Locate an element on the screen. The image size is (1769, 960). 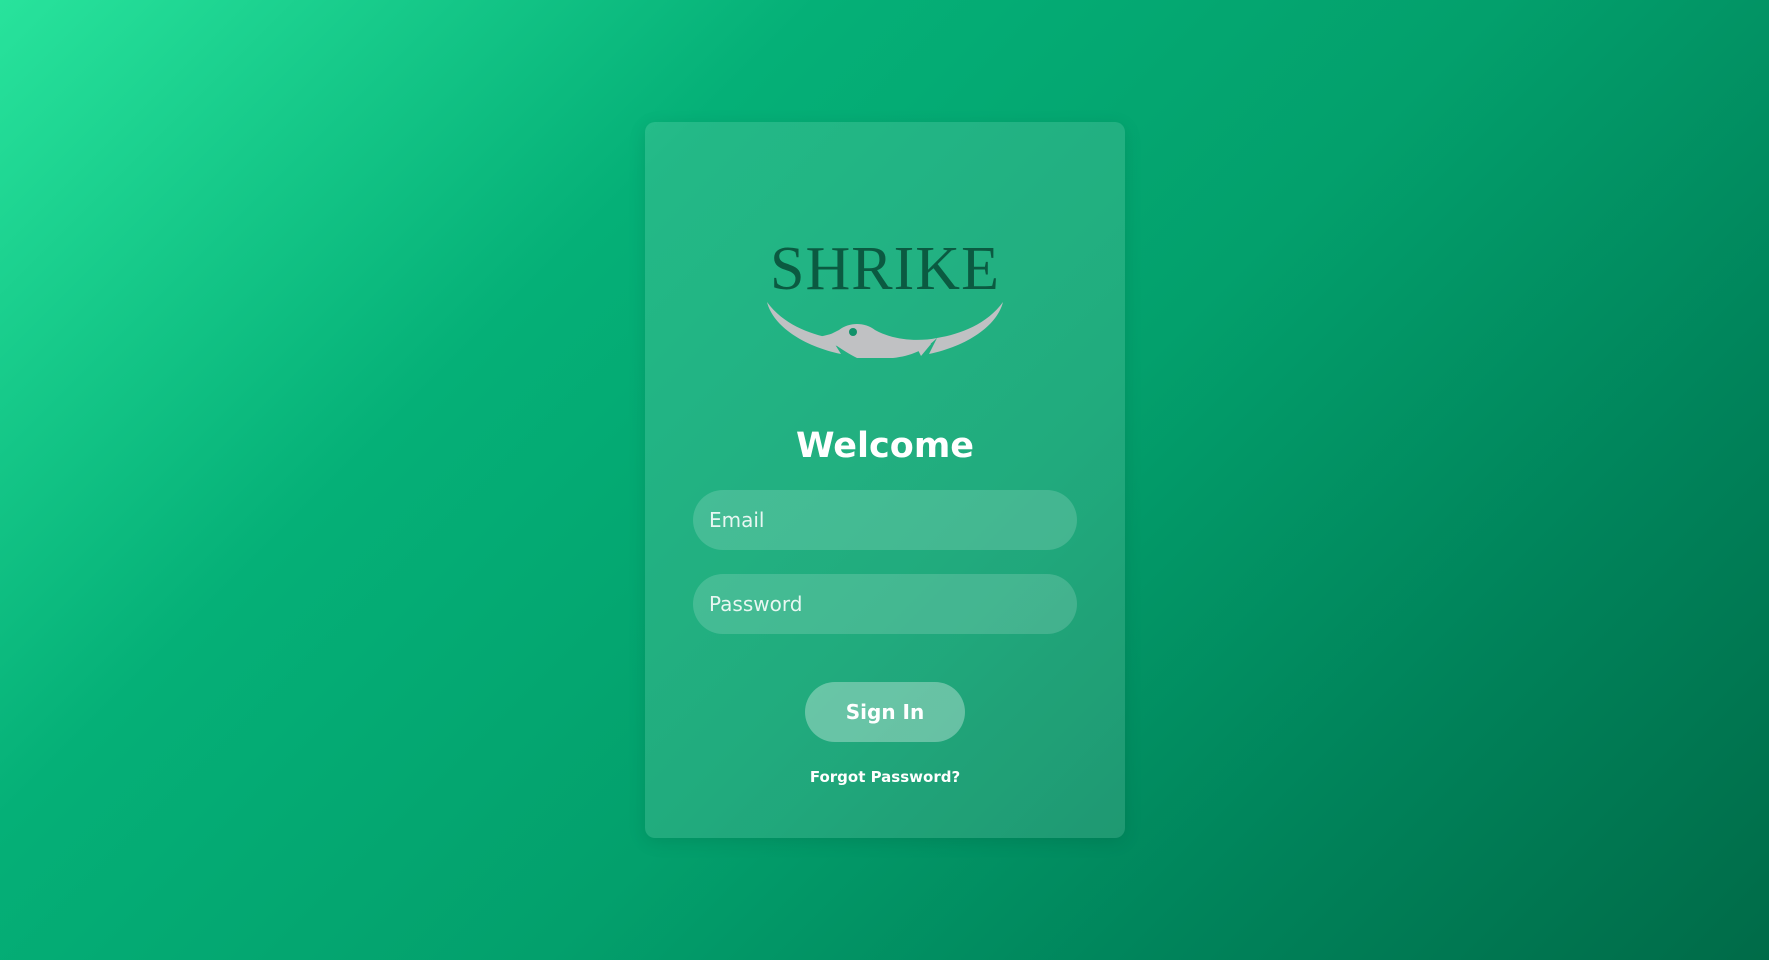
password-field is located at coordinates (885, 604).